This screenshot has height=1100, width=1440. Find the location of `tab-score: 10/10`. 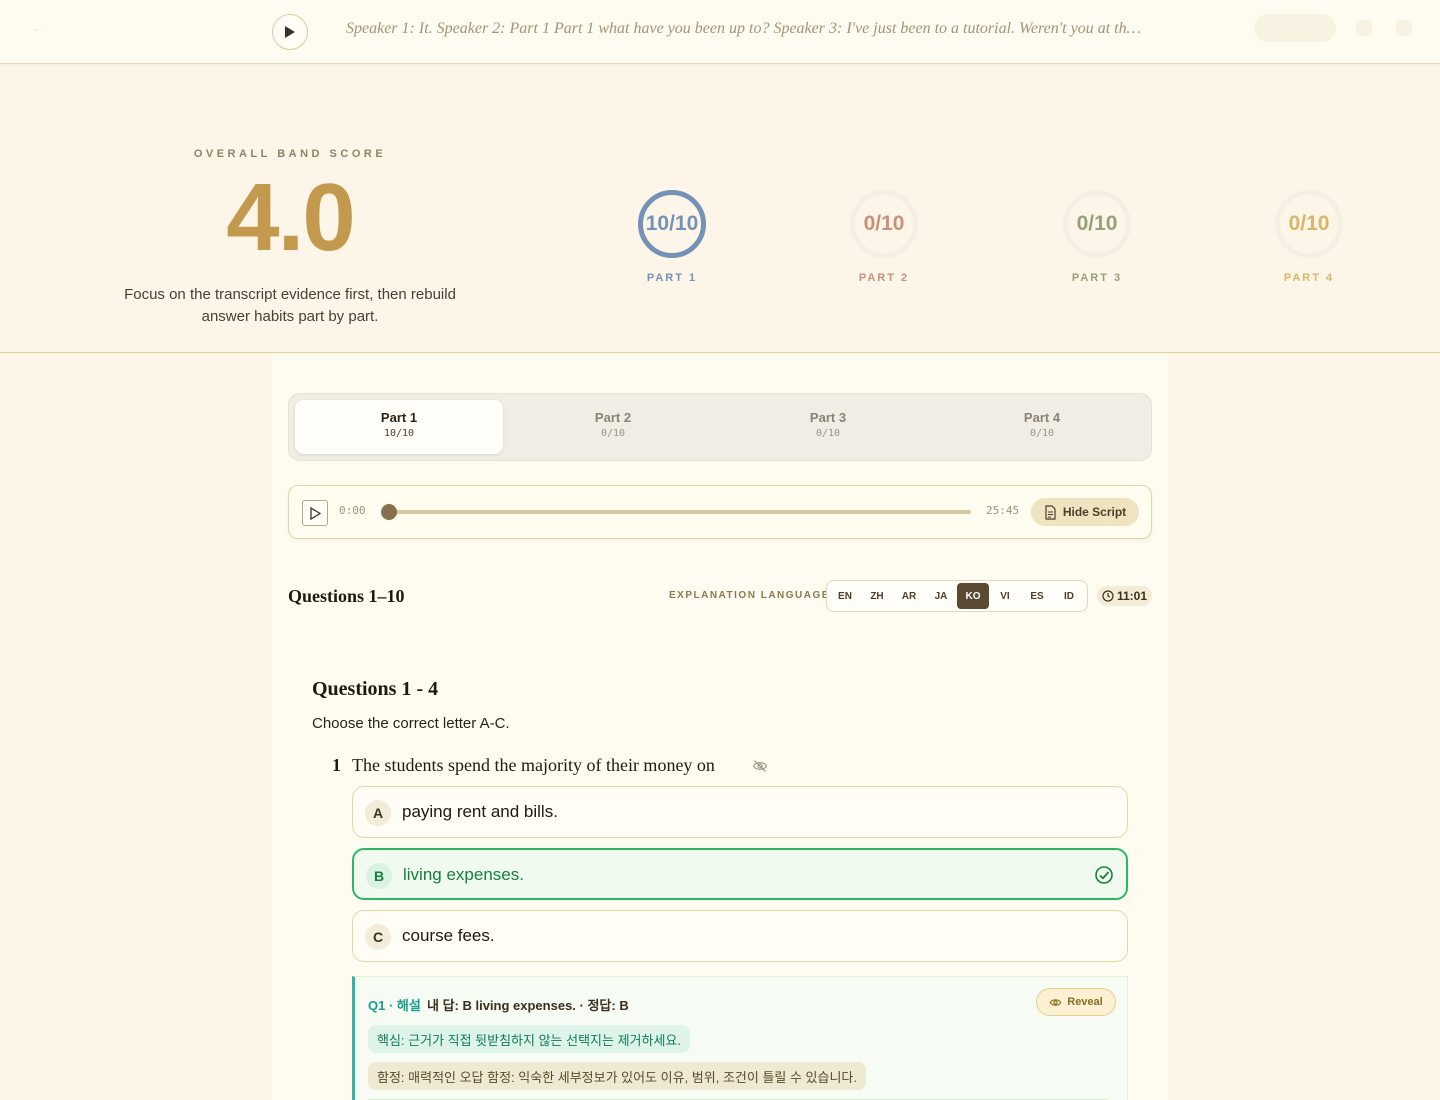

tab-score: 10/10 is located at coordinates (399, 433).